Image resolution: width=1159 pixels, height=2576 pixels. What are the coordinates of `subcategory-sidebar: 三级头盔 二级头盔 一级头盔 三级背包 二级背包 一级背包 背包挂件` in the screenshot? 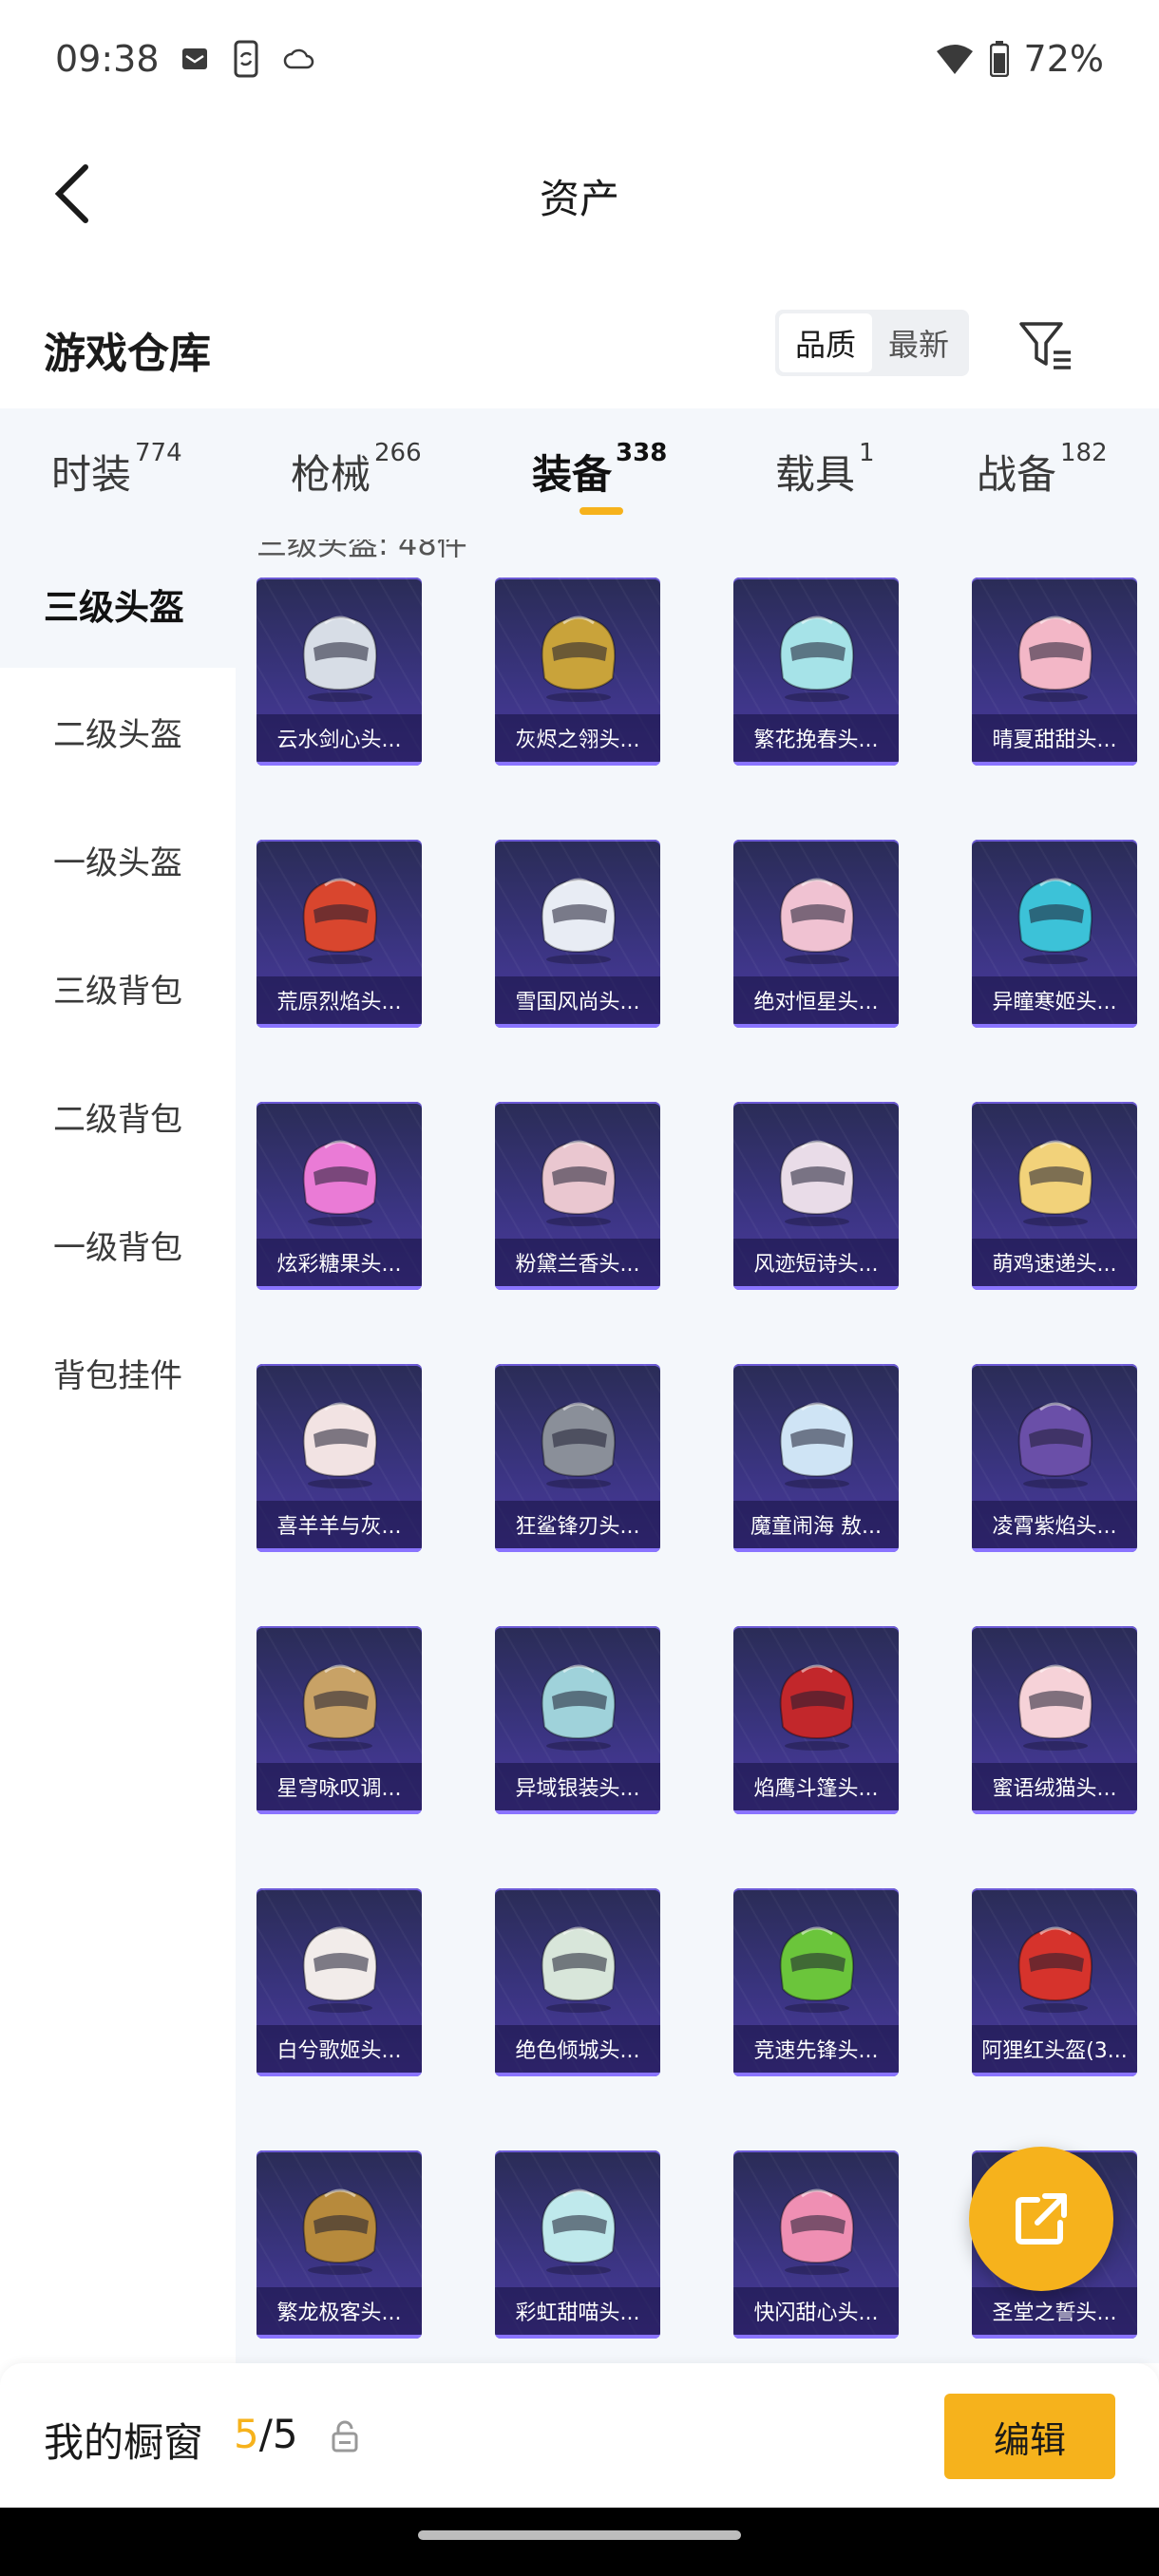 It's located at (118, 1451).